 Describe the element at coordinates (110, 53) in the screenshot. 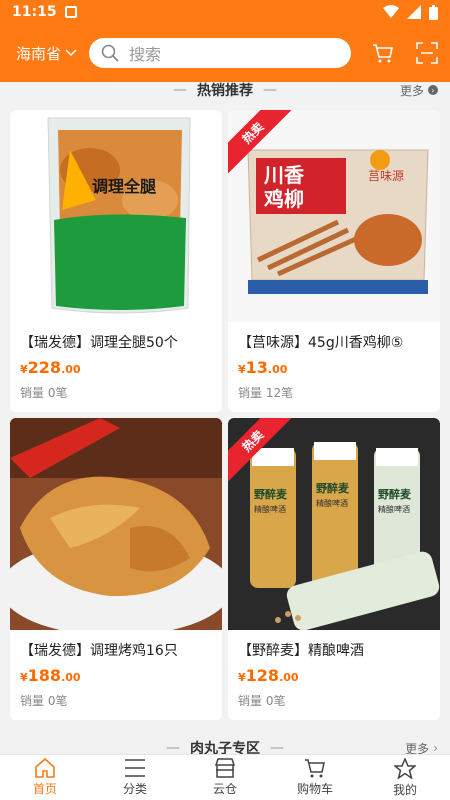

I see `search-icon` at that location.